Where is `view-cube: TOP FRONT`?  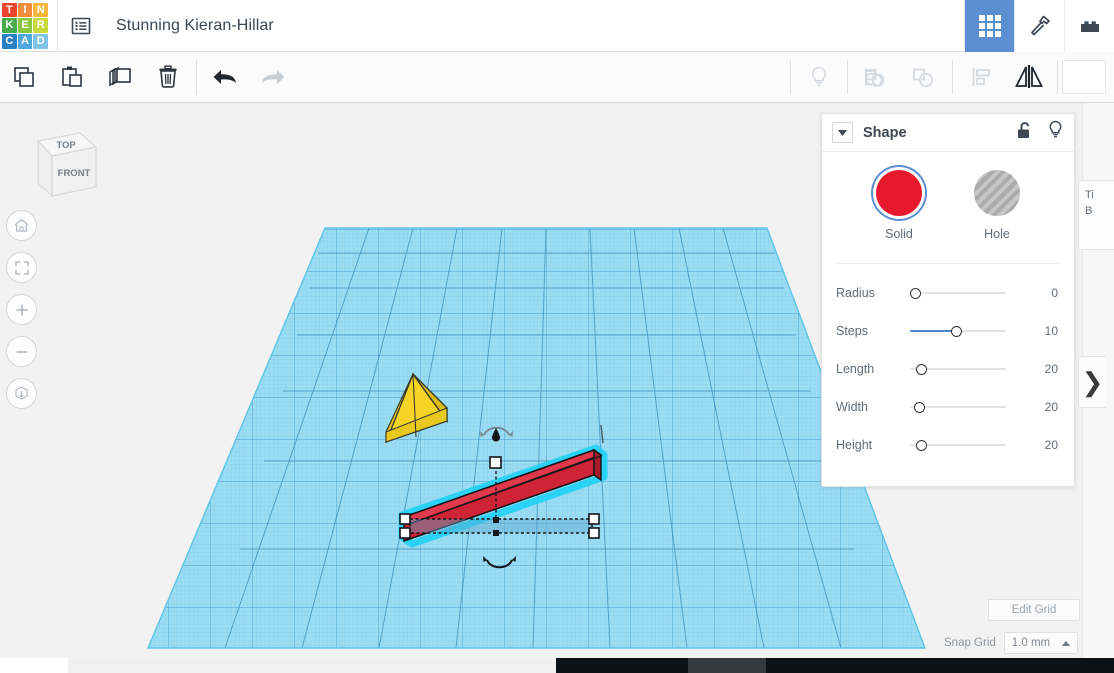
view-cube: TOP FRONT is located at coordinates (62, 170).